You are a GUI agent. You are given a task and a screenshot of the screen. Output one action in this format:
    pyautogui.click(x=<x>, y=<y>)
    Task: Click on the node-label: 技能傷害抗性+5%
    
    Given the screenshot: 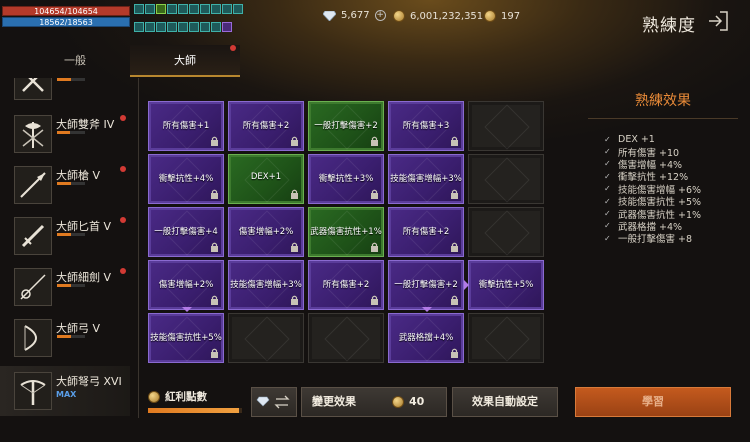 What is the action you would take?
    pyautogui.click(x=186, y=338)
    